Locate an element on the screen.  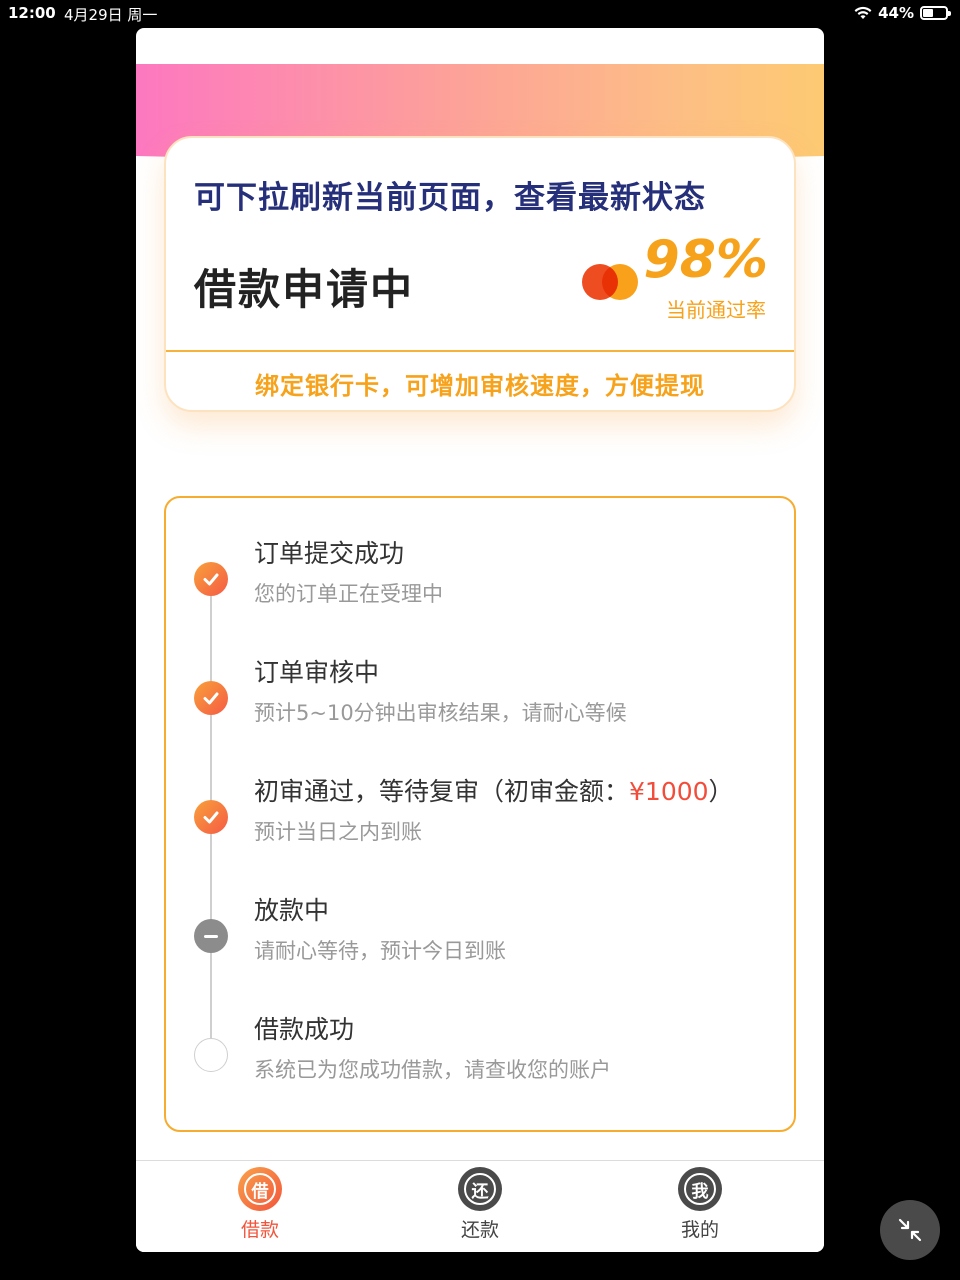
step-desc: 预计当日之内到账 is located at coordinates (338, 832).